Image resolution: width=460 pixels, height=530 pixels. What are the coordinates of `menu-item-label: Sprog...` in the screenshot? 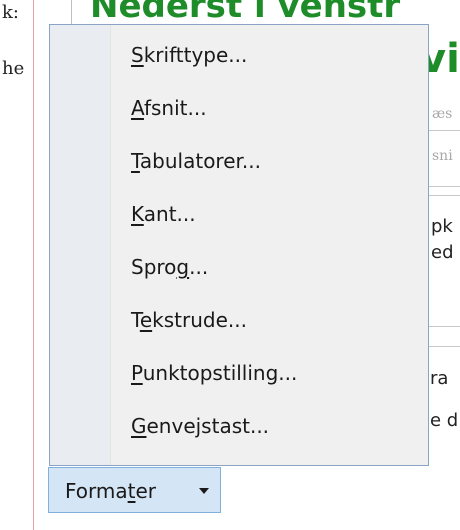 It's located at (170, 267).